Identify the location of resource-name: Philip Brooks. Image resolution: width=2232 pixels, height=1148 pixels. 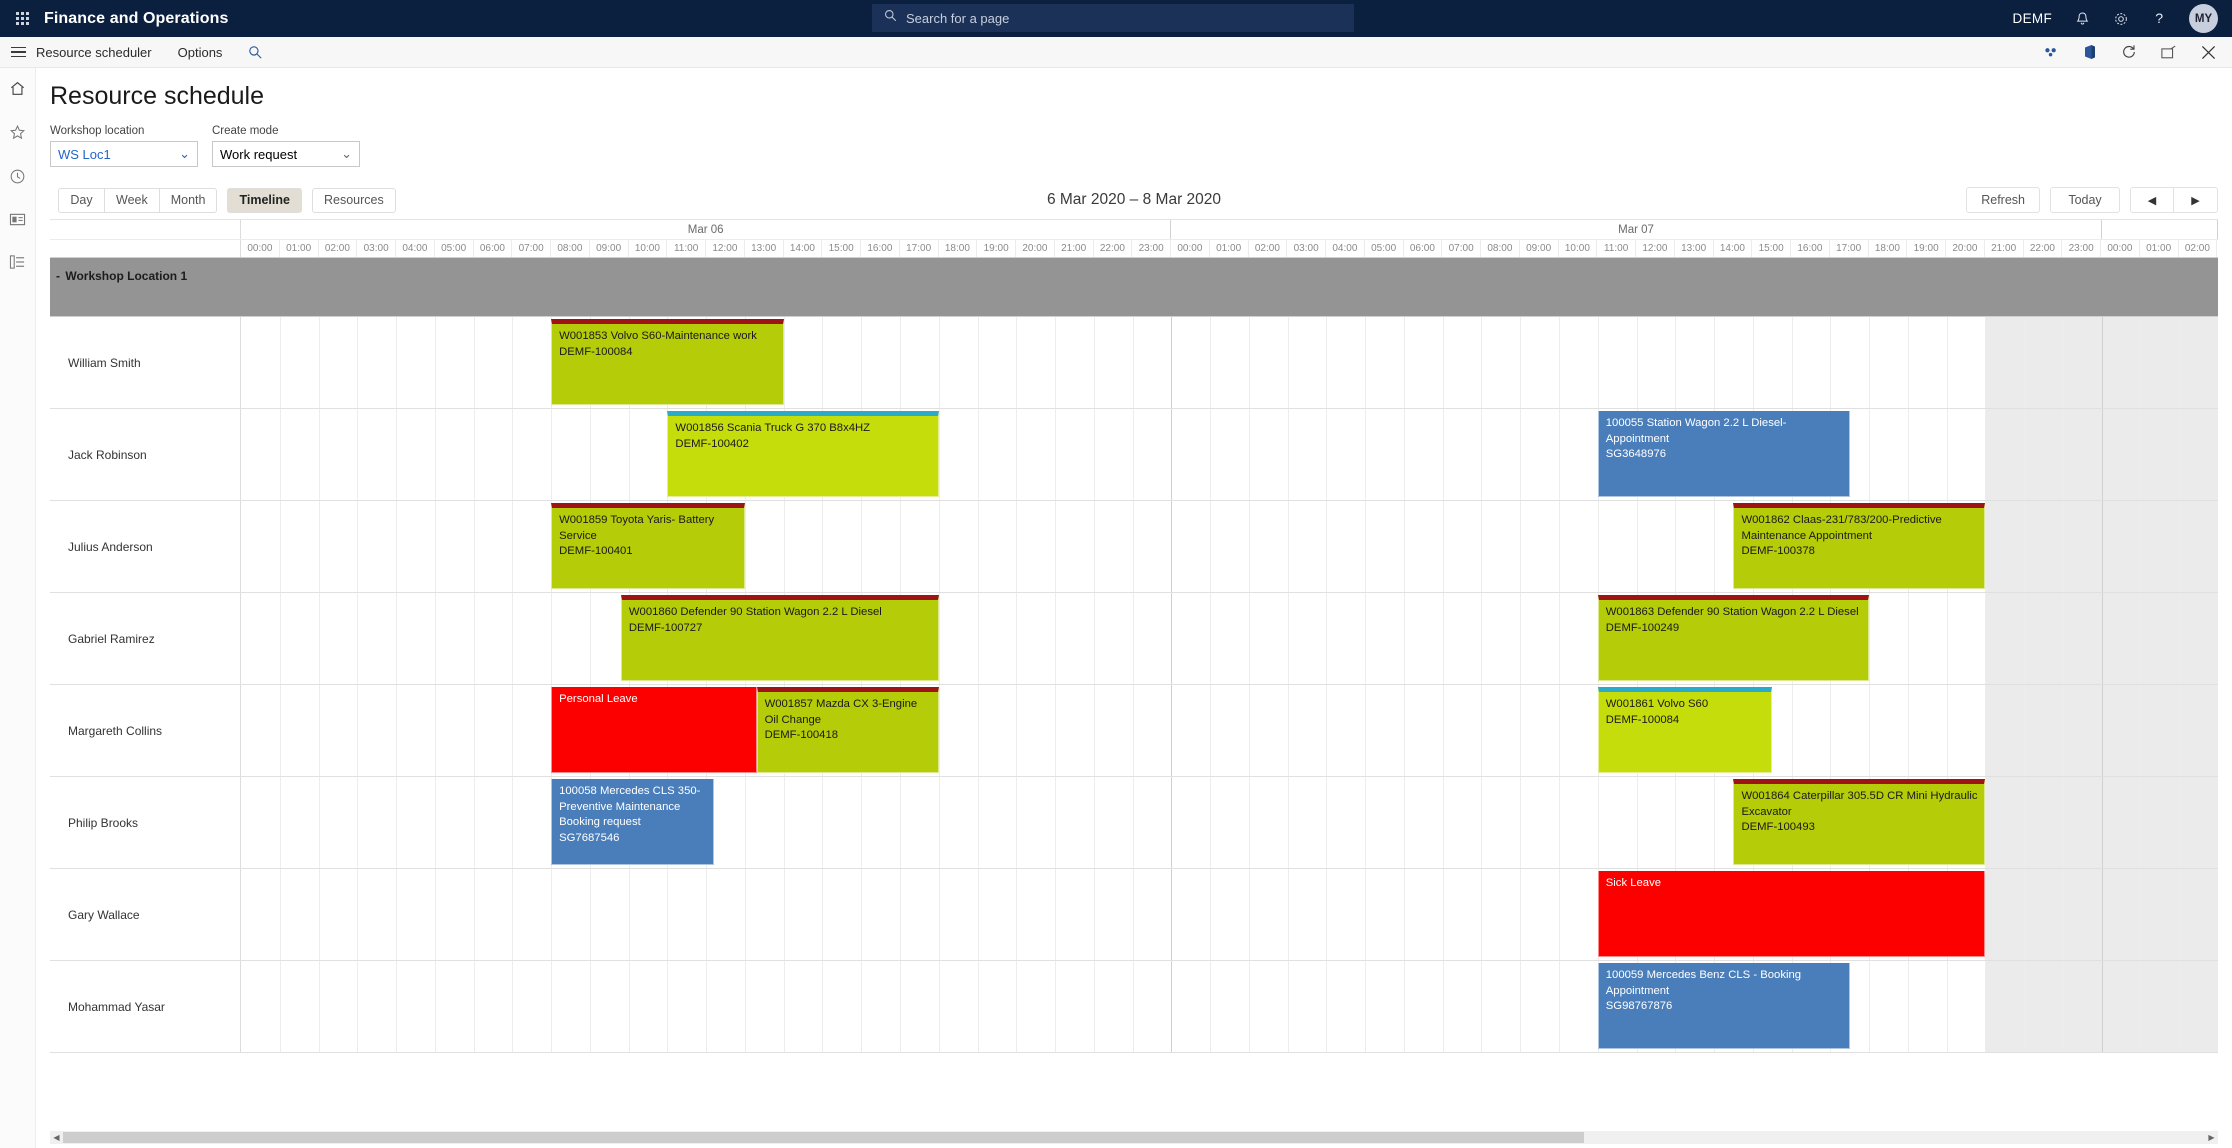
(145, 822).